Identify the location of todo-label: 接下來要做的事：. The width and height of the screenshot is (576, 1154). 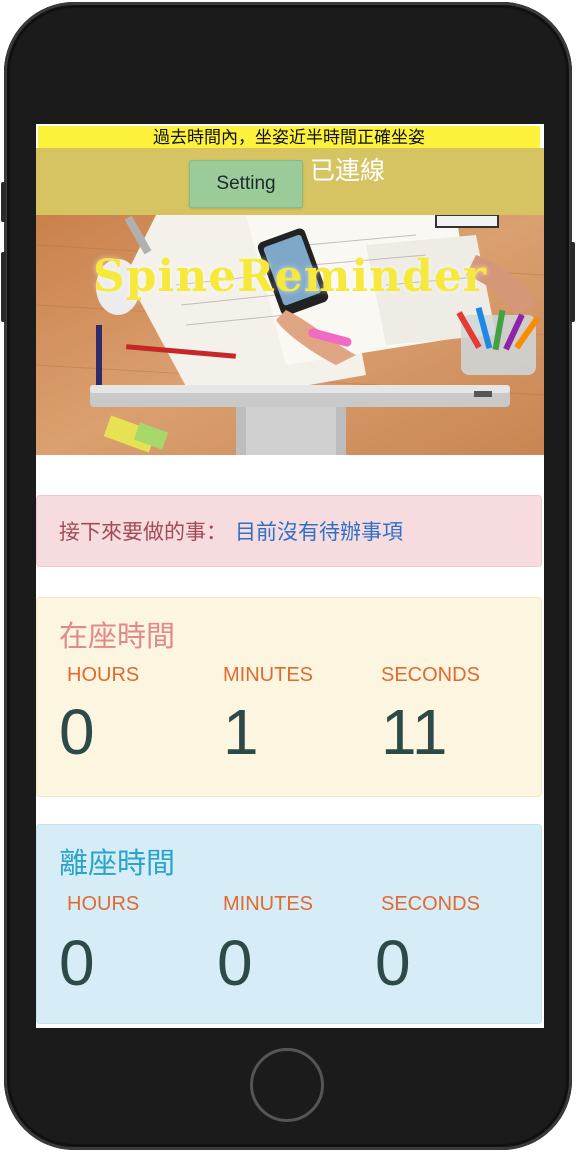
(143, 532).